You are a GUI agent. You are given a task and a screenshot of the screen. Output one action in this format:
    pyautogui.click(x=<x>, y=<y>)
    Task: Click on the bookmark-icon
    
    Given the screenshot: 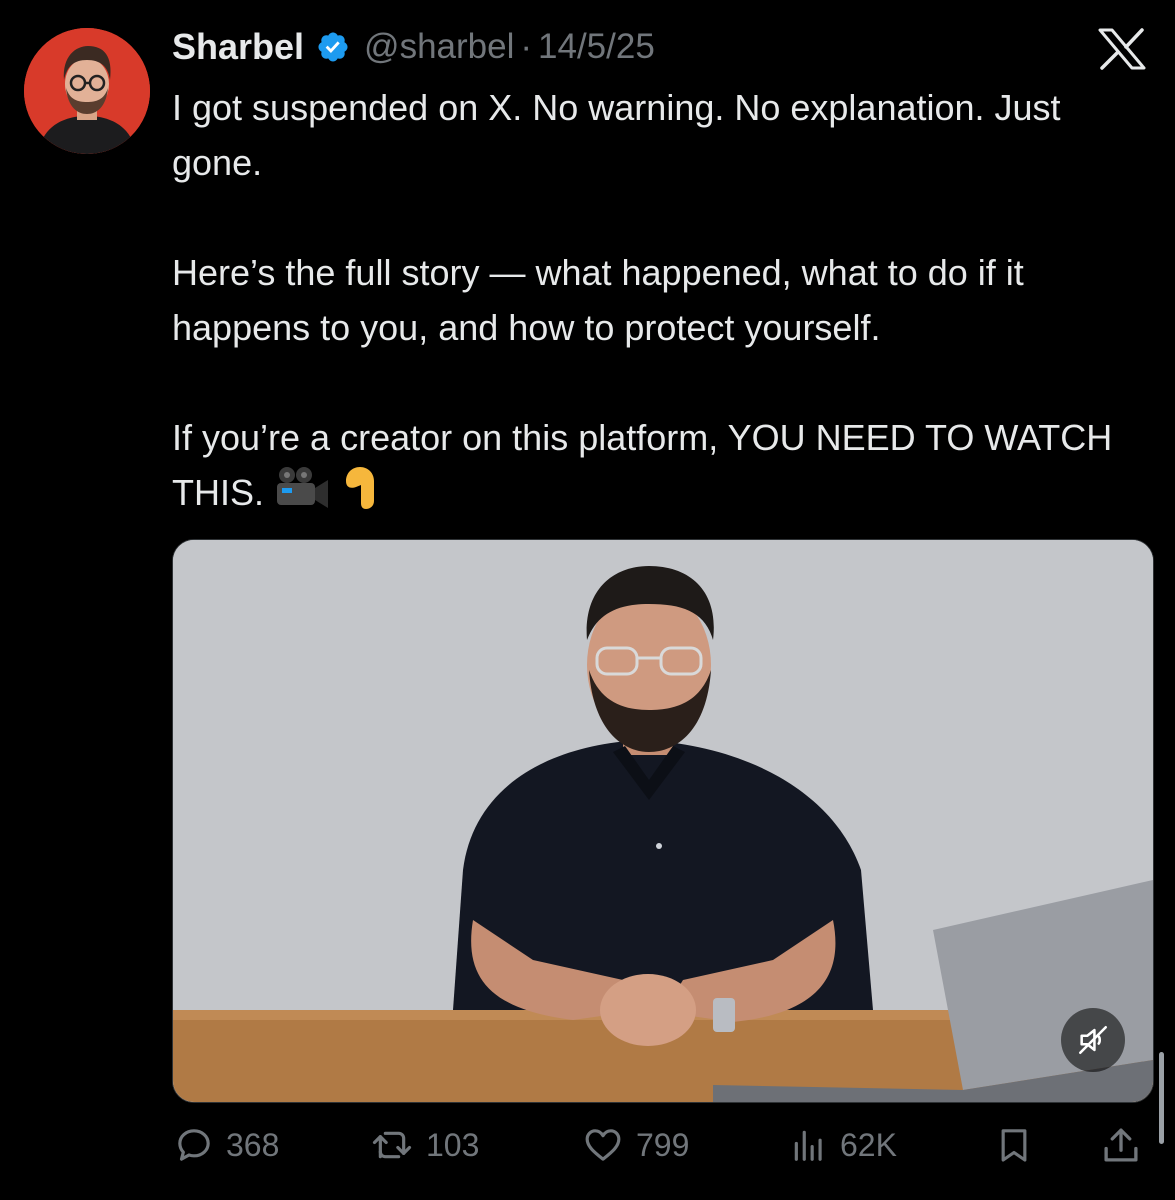 What is the action you would take?
    pyautogui.click(x=1014, y=1145)
    